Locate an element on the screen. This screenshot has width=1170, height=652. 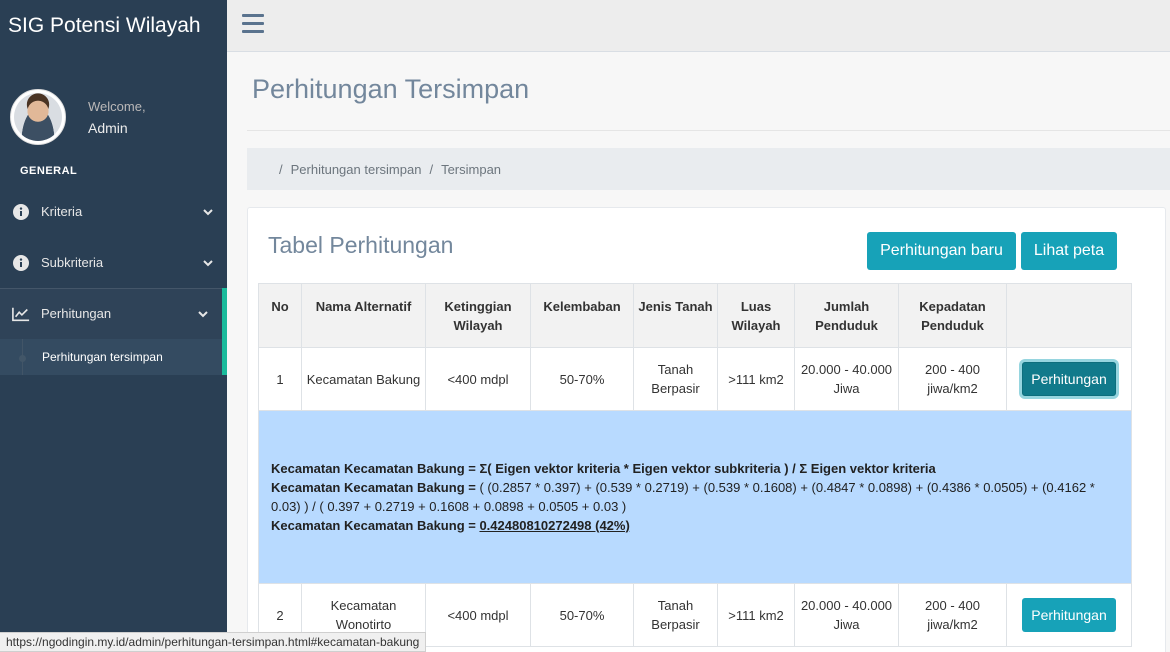
column-header-kepadatan-penduduk: Kepadatan Penduduk is located at coordinates (952, 315).